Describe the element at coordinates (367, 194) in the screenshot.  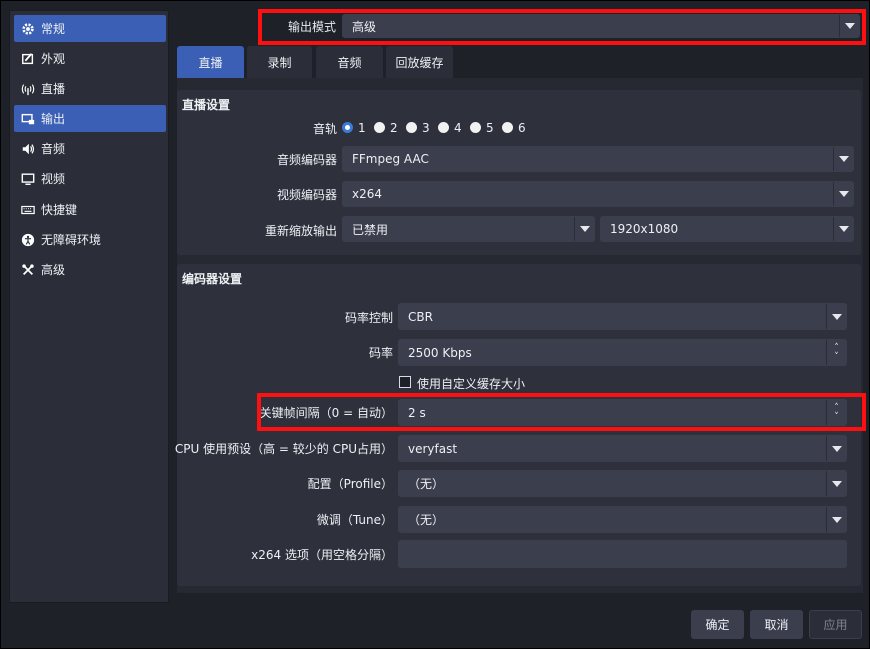
I see `video-encoder-value: x264` at that location.